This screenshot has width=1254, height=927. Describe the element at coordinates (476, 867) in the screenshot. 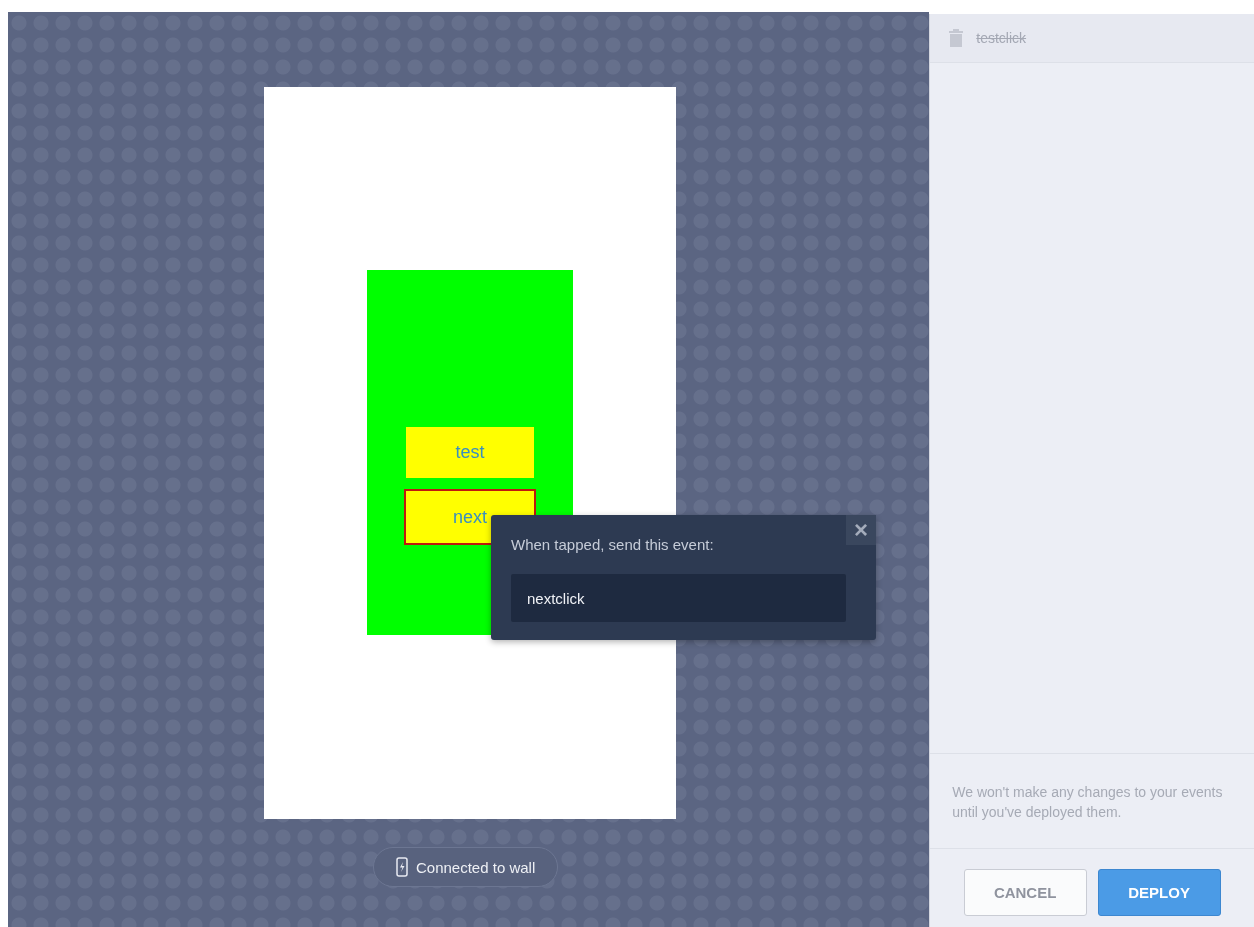

I see `status-text: Connected to wall` at that location.